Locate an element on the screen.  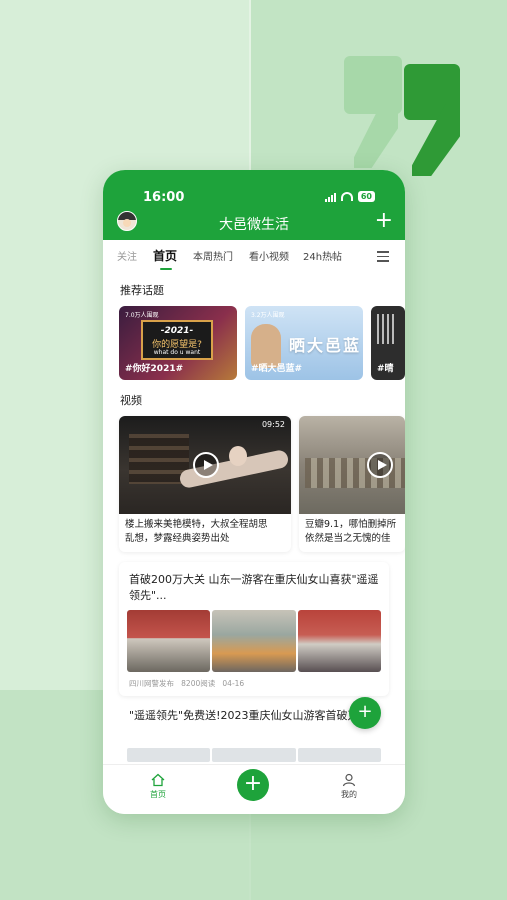
nav-me-label: 我的 is located at coordinates (349, 794).